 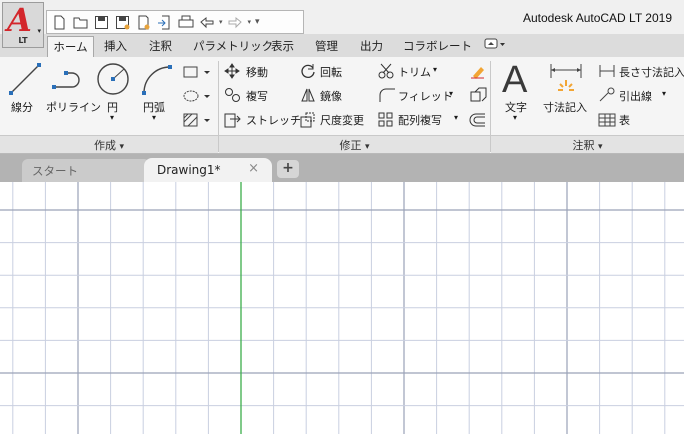 I want to click on undo-dropdown-icon: ▾, so click(x=221, y=22).